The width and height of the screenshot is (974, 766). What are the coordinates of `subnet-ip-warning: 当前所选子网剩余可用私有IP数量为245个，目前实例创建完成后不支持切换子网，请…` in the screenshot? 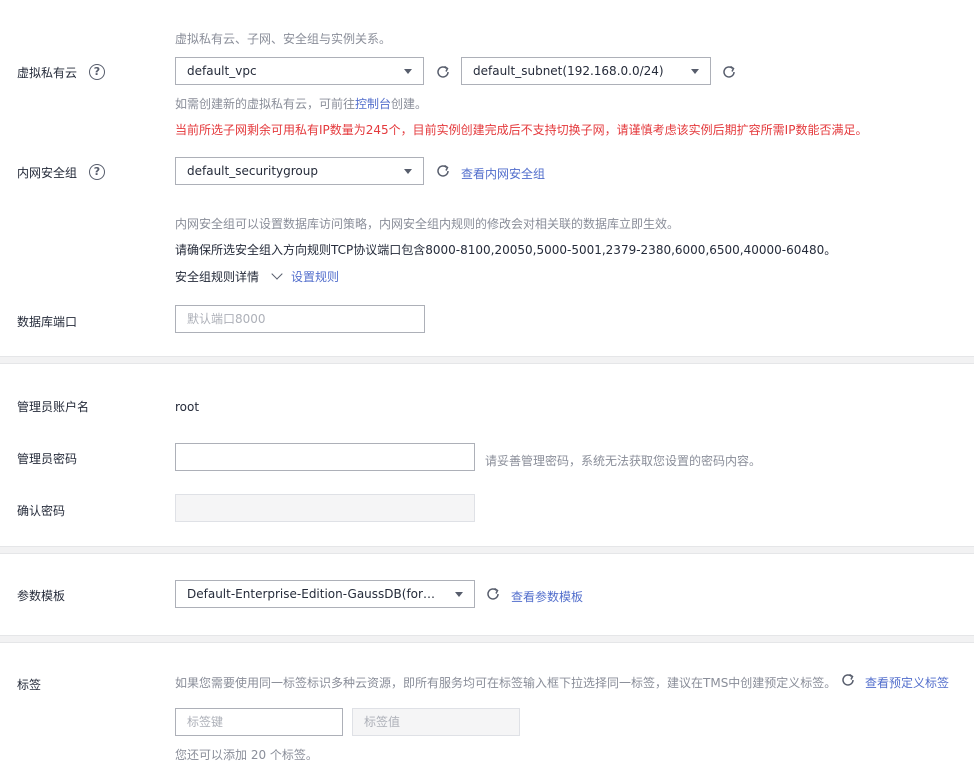 It's located at (521, 130).